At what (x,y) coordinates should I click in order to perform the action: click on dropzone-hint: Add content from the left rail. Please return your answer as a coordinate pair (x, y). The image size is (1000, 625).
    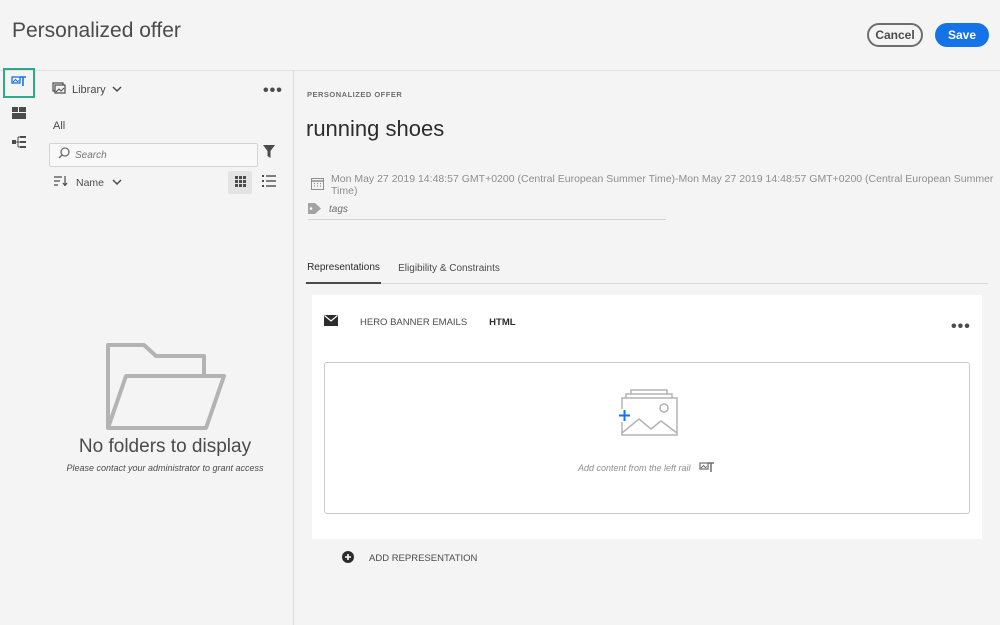
    Looking at the image, I should click on (646, 468).